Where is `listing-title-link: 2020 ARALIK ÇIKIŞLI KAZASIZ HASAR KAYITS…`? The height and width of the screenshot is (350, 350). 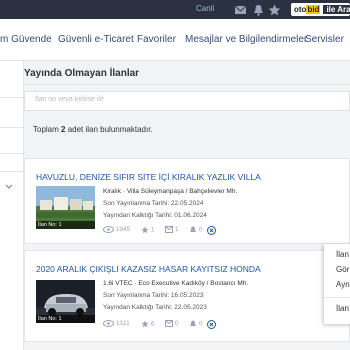 listing-title-link: 2020 ARALIK ÇIKIŞLI KAZASIZ HASAR KAYITS… is located at coordinates (148, 269).